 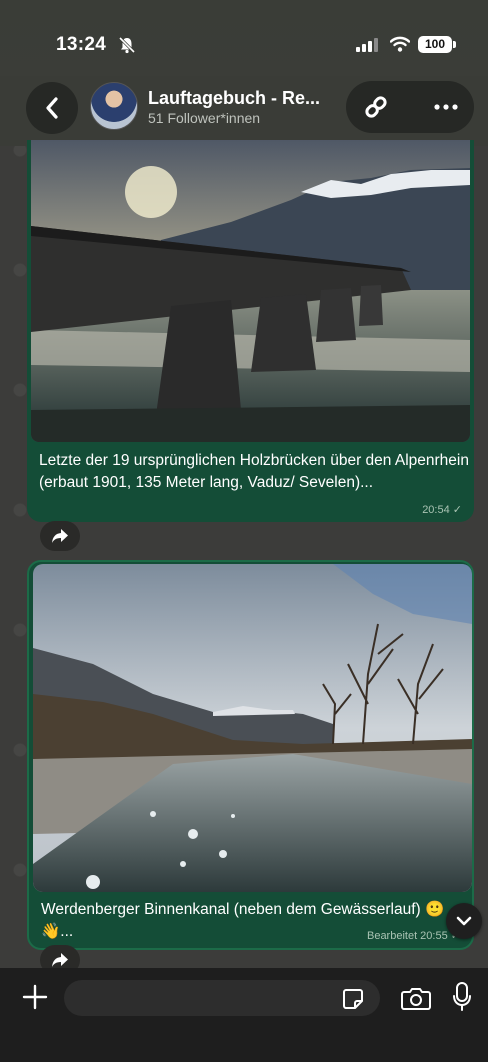 What do you see at coordinates (222, 998) in the screenshot?
I see `message-input` at bounding box center [222, 998].